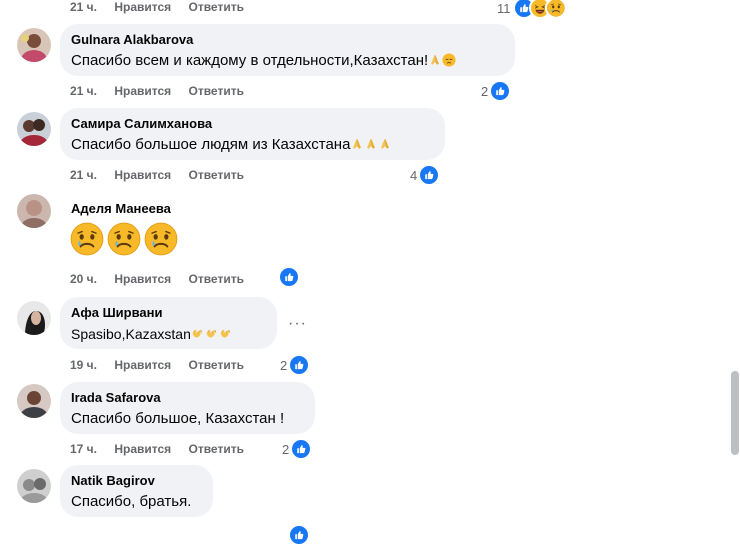 The height and width of the screenshot is (546, 740). Describe the element at coordinates (131, 501) in the screenshot. I see `comment-text: Спасибо, братья.` at that location.